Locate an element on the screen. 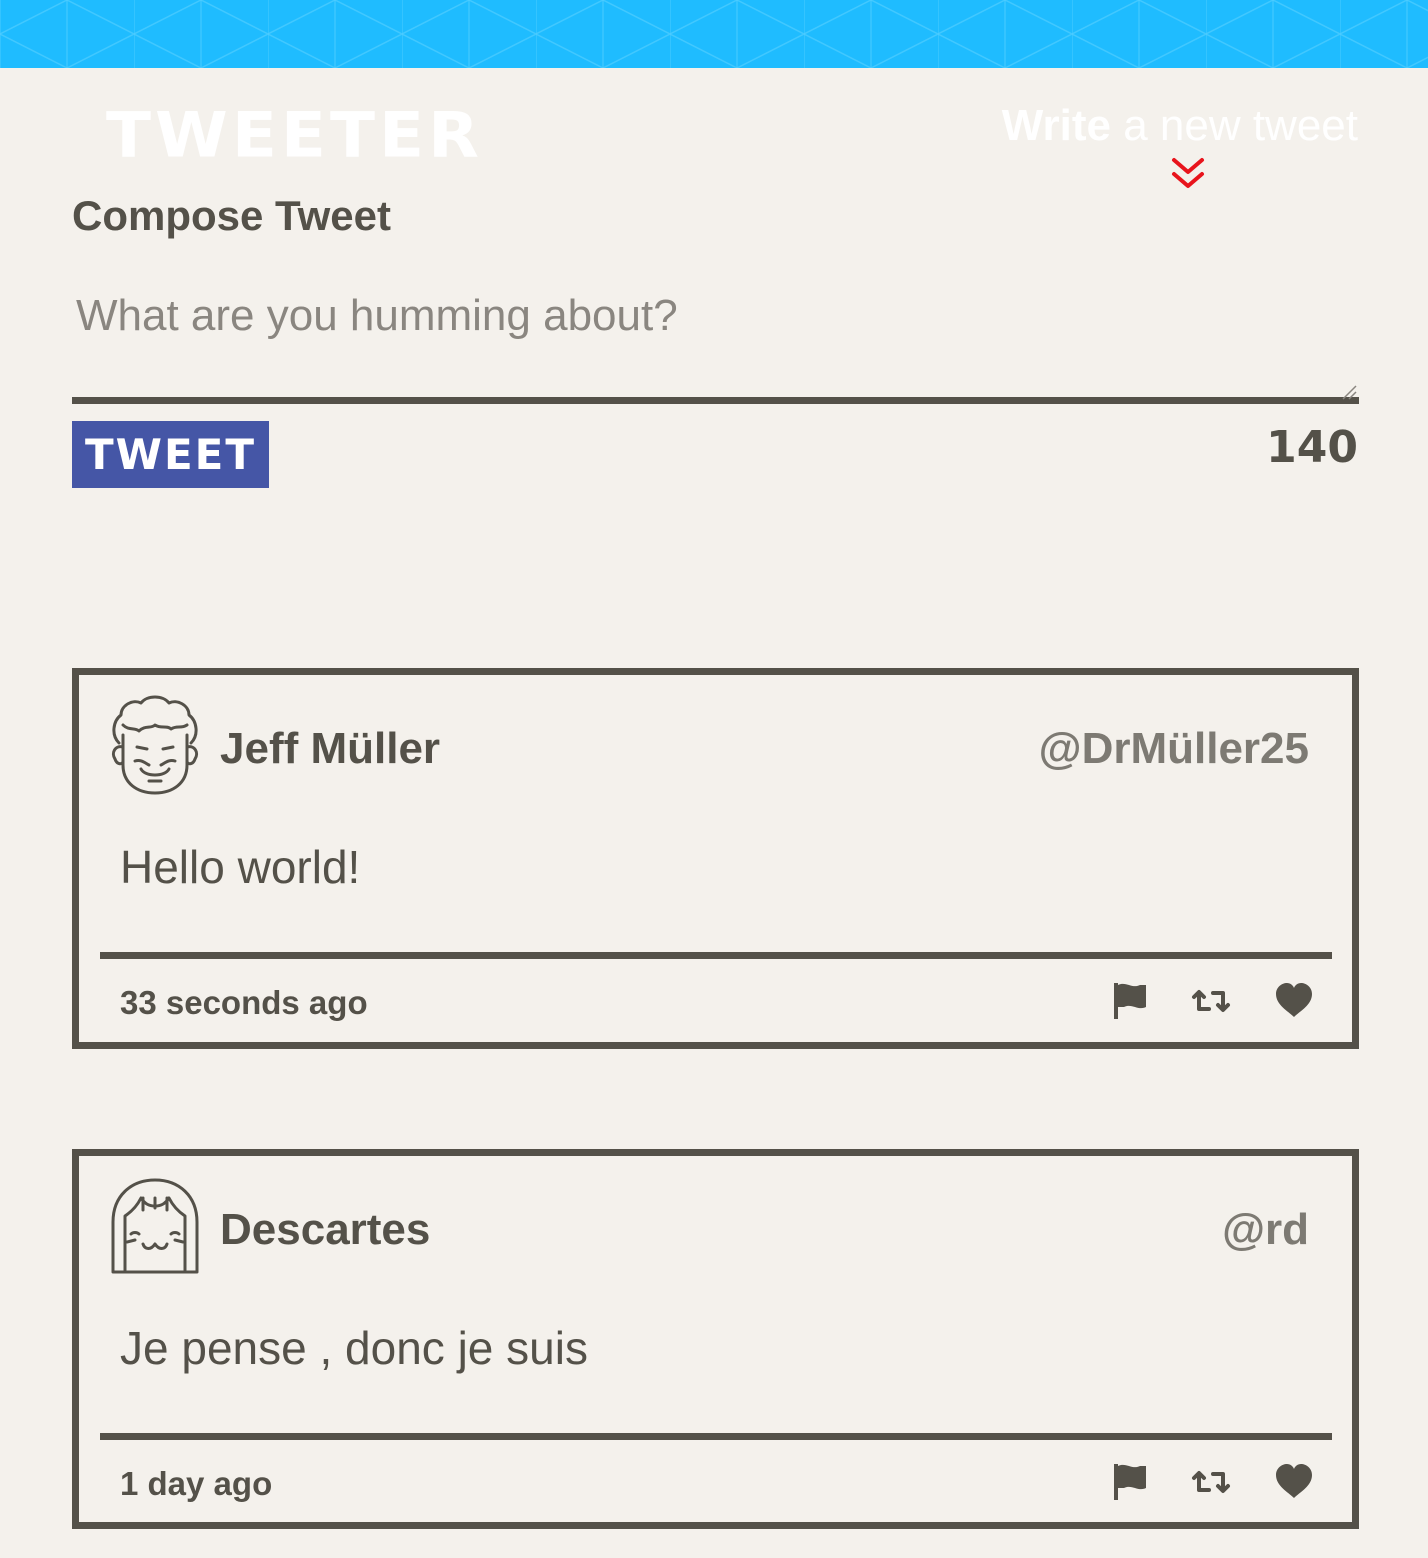 The height and width of the screenshot is (1558, 1428). write-new-tweet-link: Write a new tweet is located at coordinates (1180, 126).